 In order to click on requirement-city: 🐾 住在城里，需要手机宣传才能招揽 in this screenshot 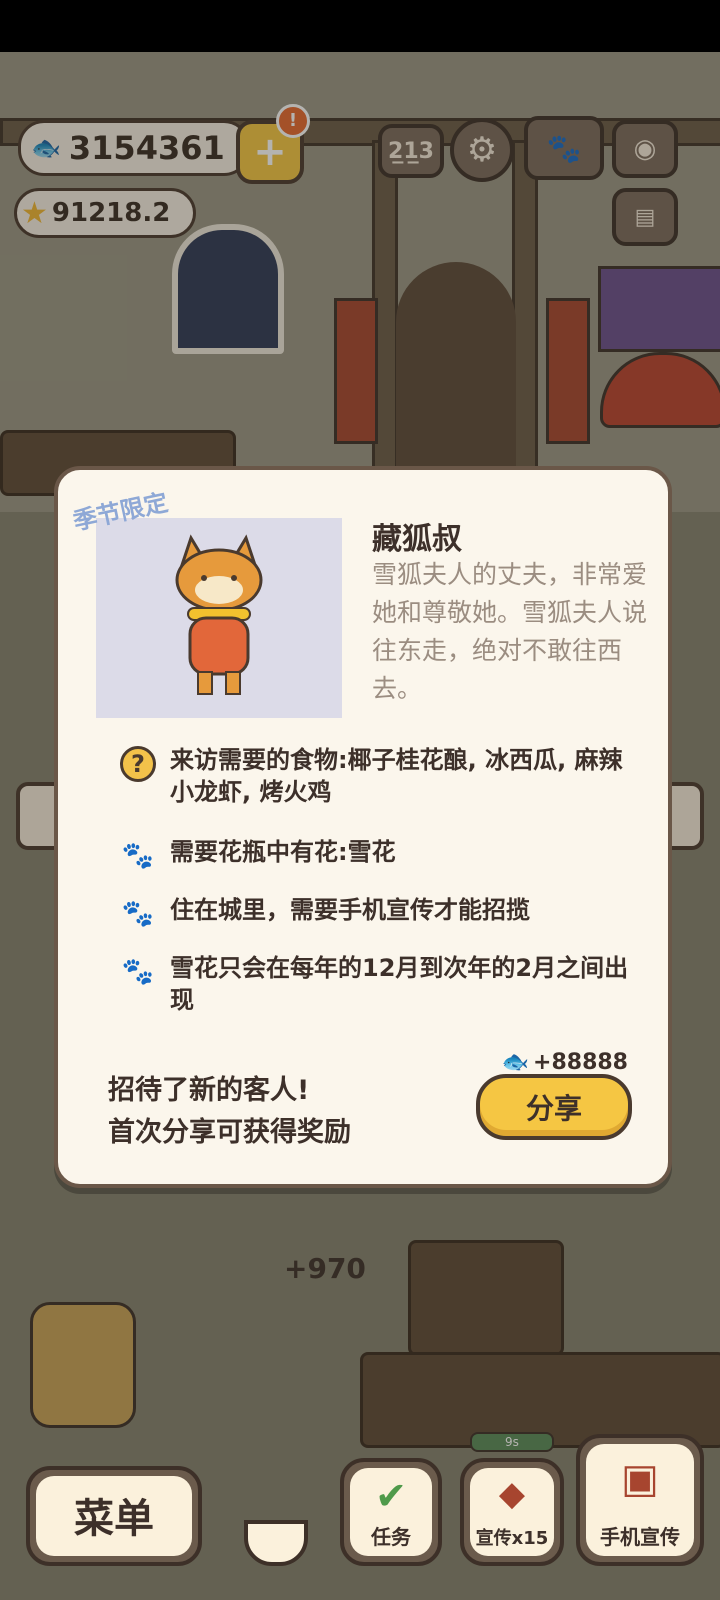, I will do `click(378, 914)`.